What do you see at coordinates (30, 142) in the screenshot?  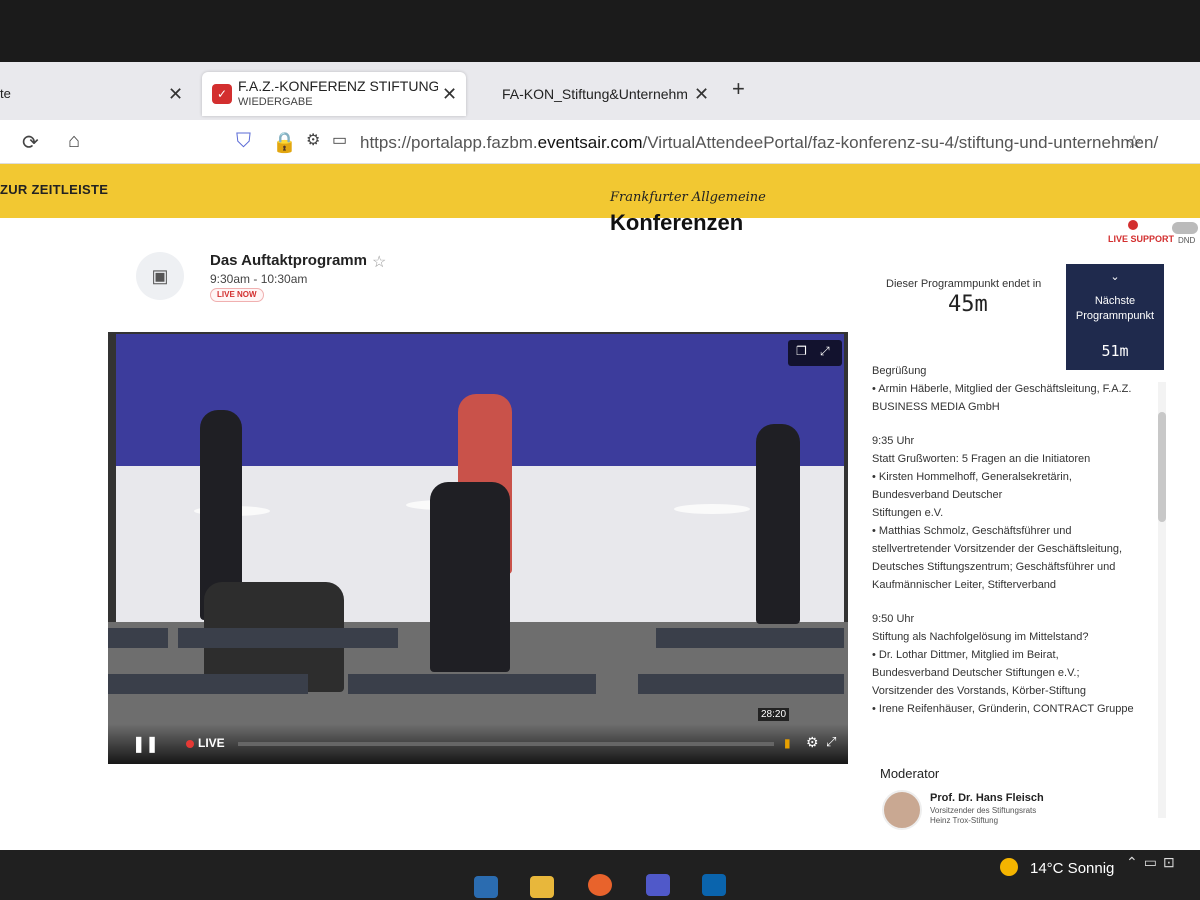 I see `reload-icon: ⟳` at bounding box center [30, 142].